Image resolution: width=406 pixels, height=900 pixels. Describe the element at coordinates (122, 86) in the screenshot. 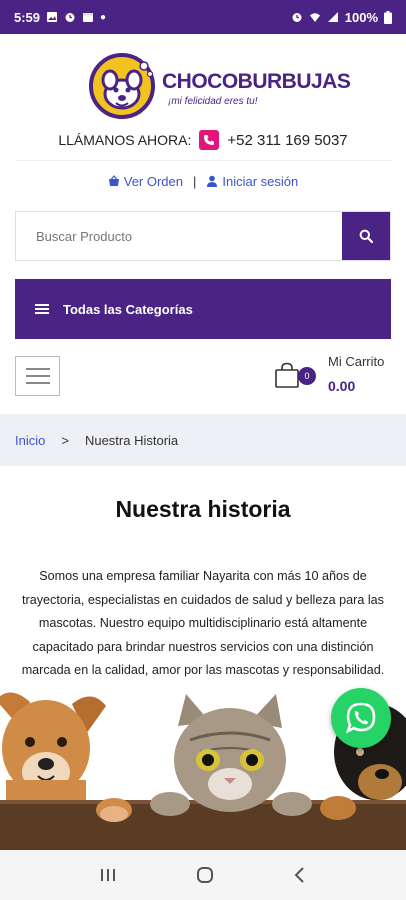

I see `logo-emblem` at that location.